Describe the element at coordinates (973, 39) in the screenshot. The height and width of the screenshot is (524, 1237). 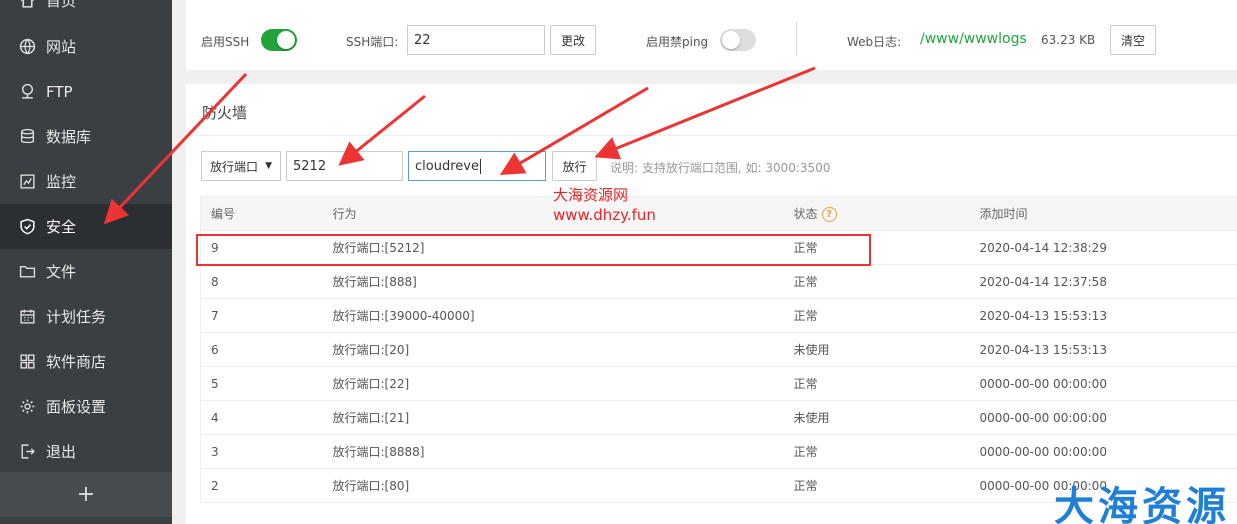
I see `weblog-path-link: /www/wwwlogs` at that location.